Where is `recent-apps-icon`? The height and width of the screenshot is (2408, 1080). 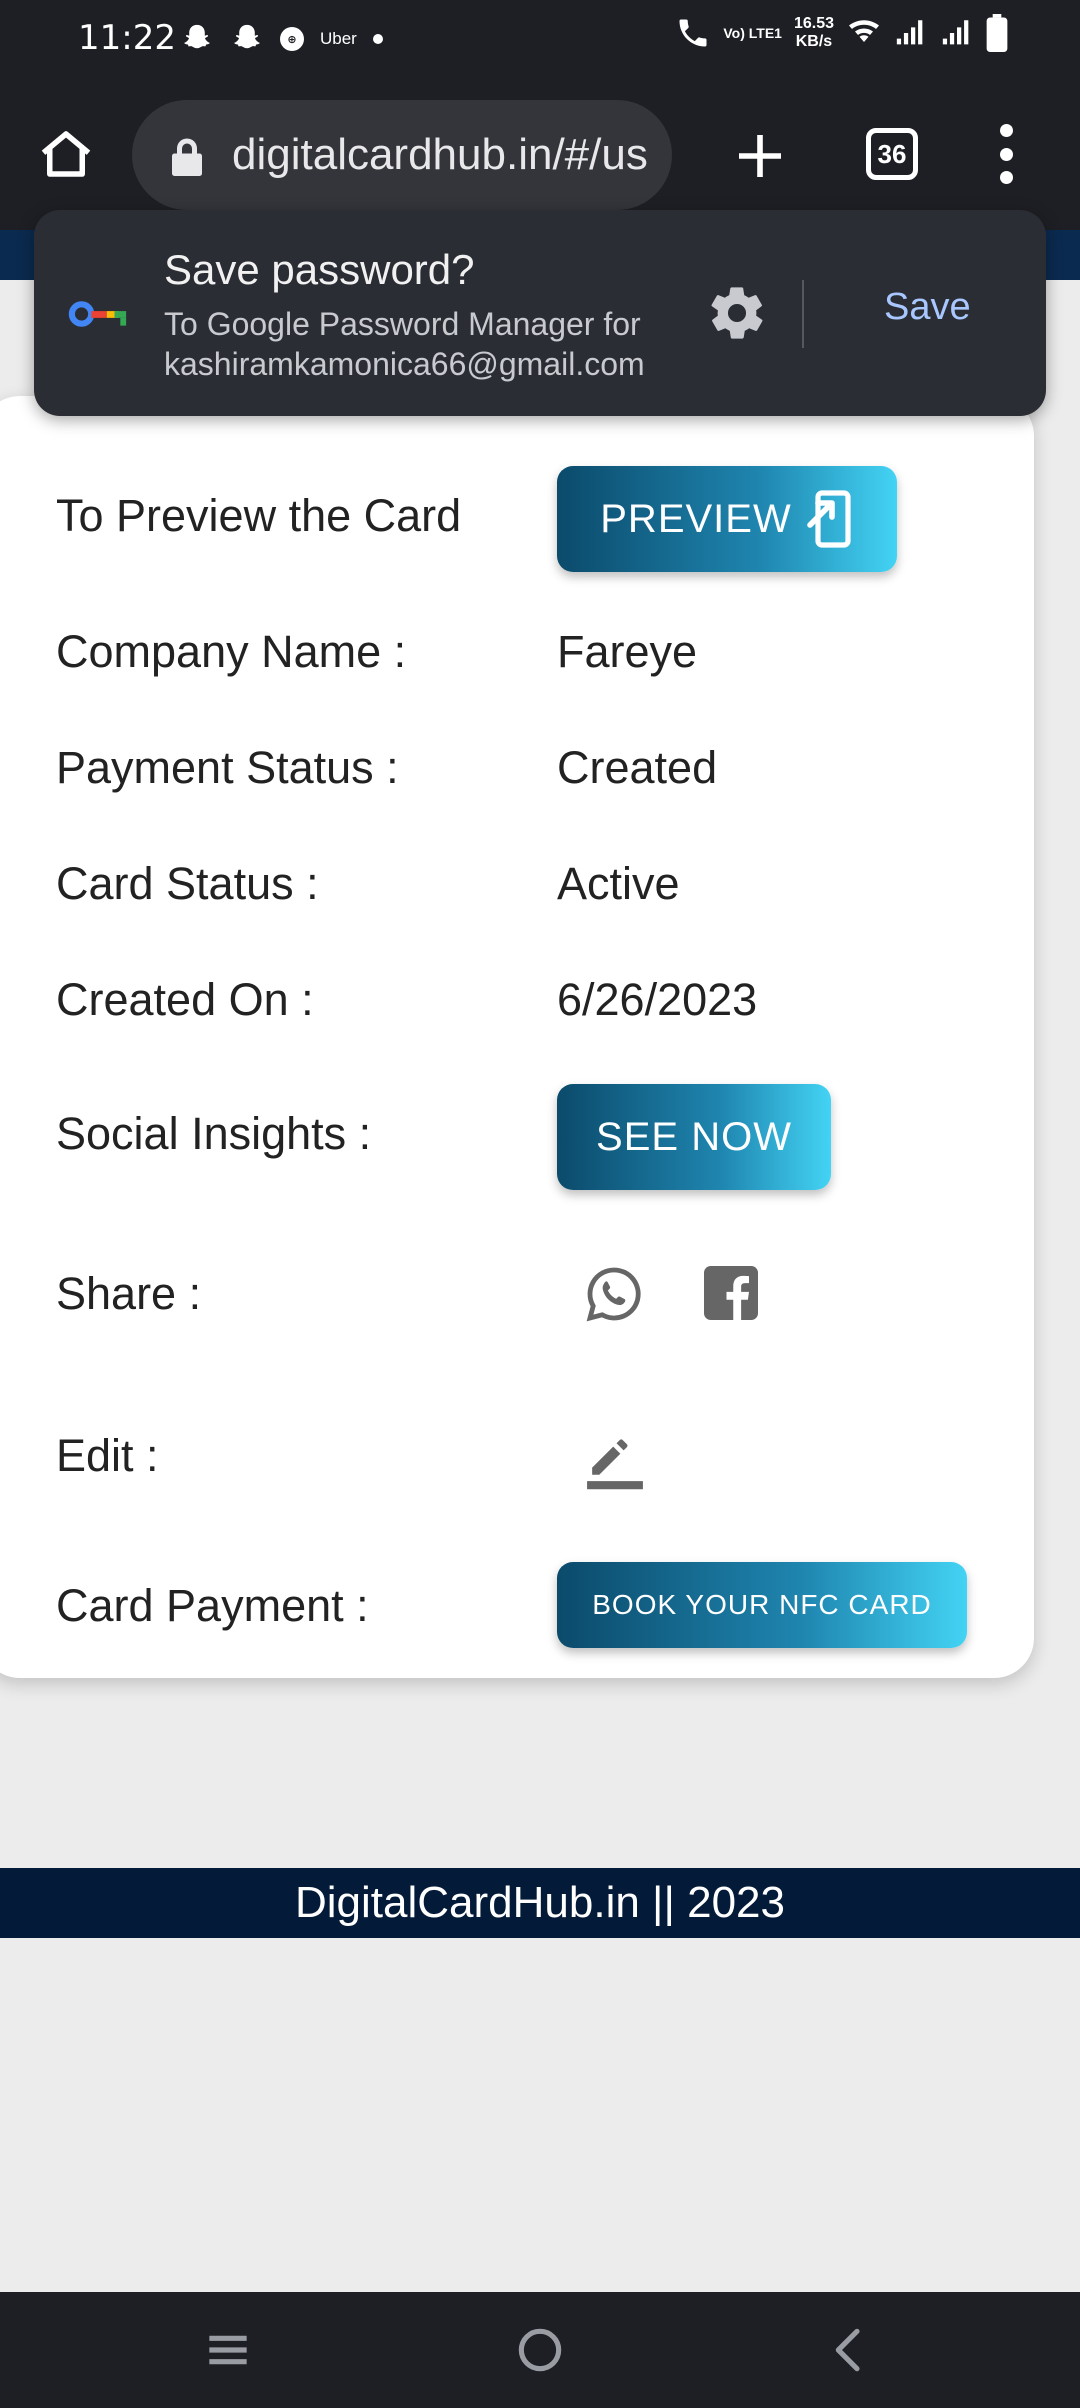
recent-apps-icon is located at coordinates (228, 2350).